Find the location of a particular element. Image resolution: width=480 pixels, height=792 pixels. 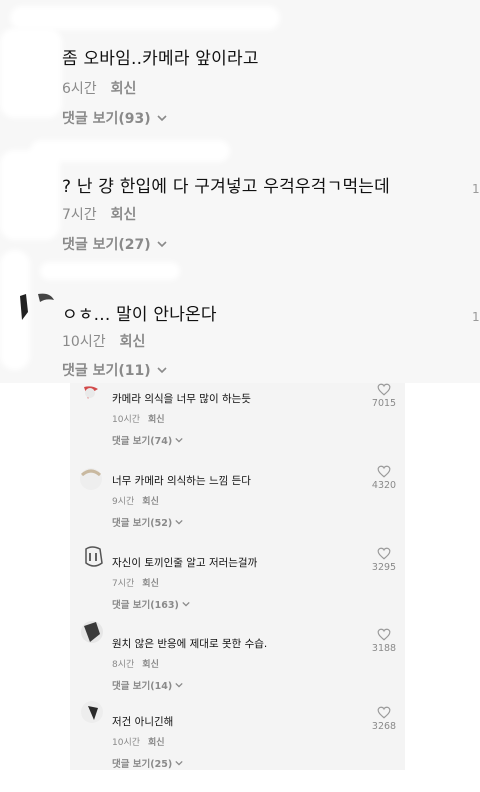

comment-text: 카메라 의식을 너무 많이 하는듯 is located at coordinates (181, 399).